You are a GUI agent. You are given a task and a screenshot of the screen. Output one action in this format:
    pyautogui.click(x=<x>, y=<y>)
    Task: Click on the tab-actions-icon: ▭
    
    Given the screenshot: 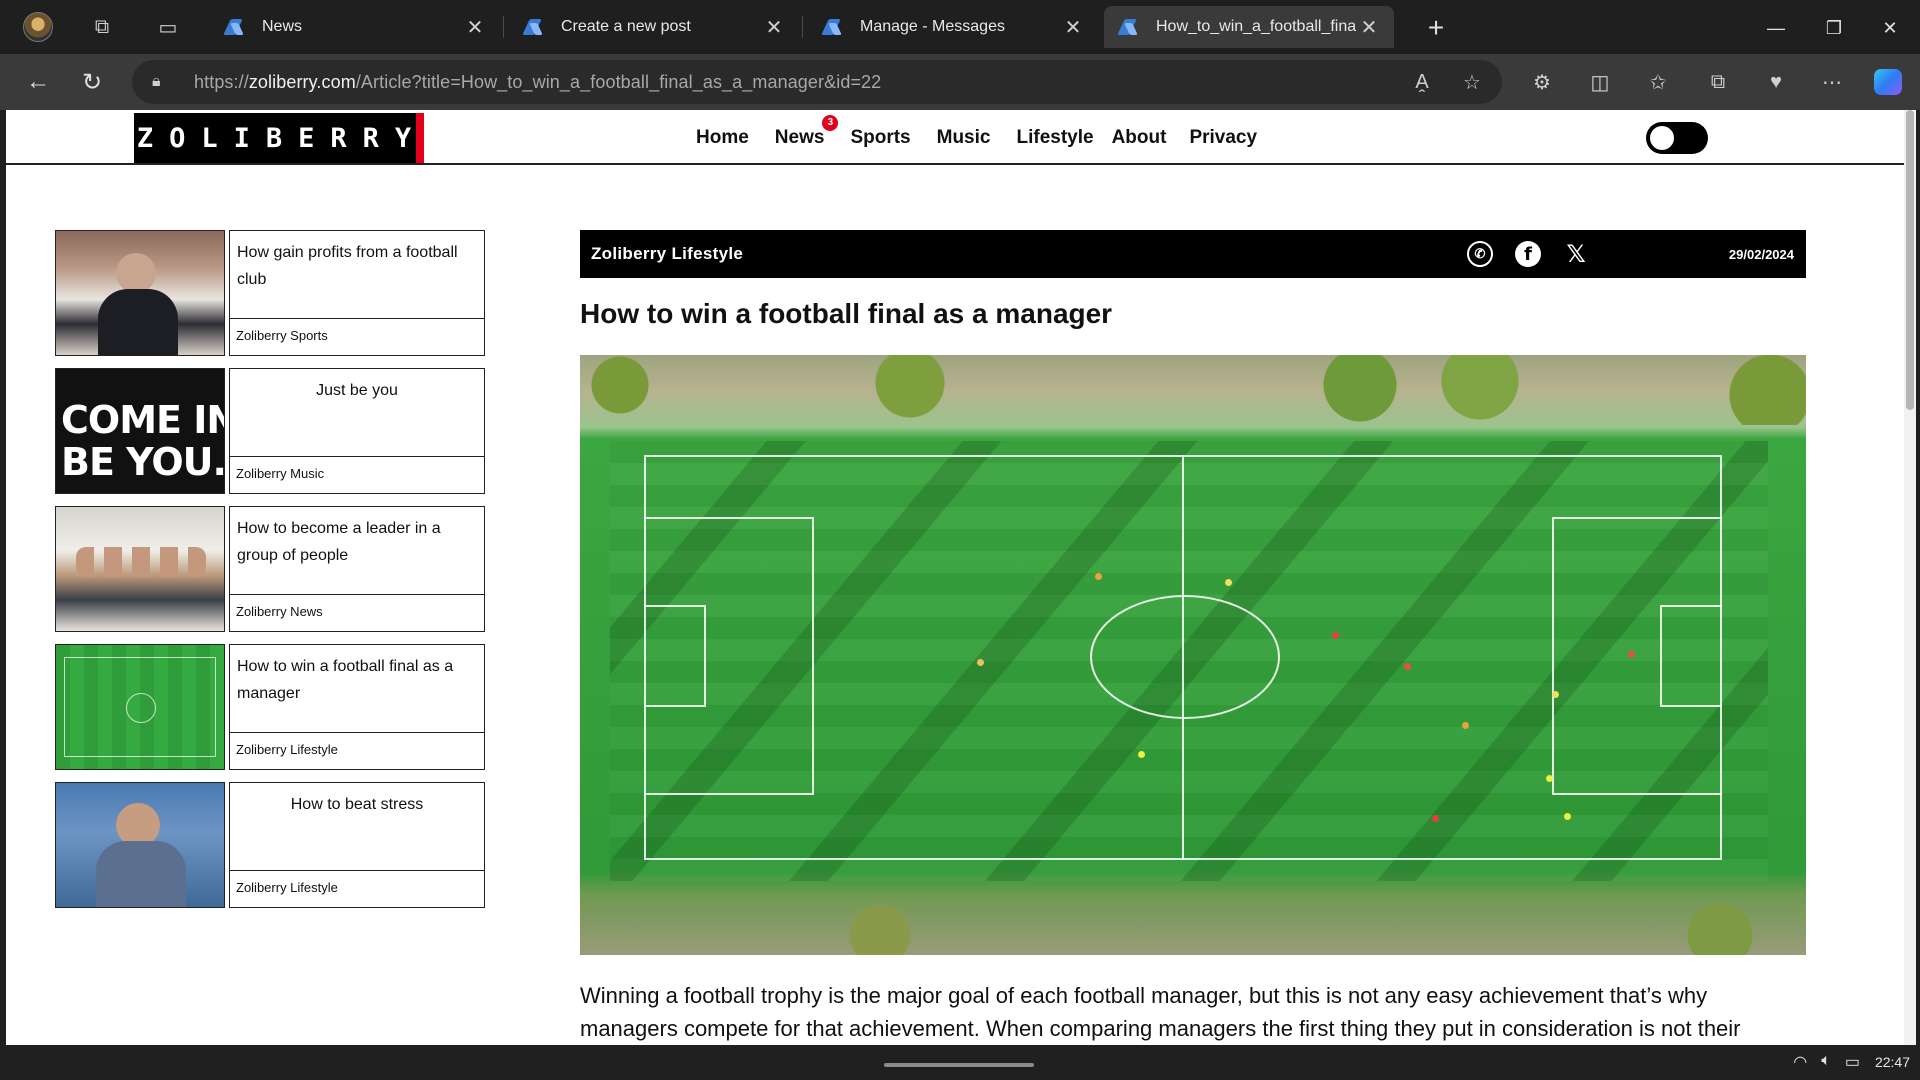 What is the action you would take?
    pyautogui.click(x=168, y=27)
    